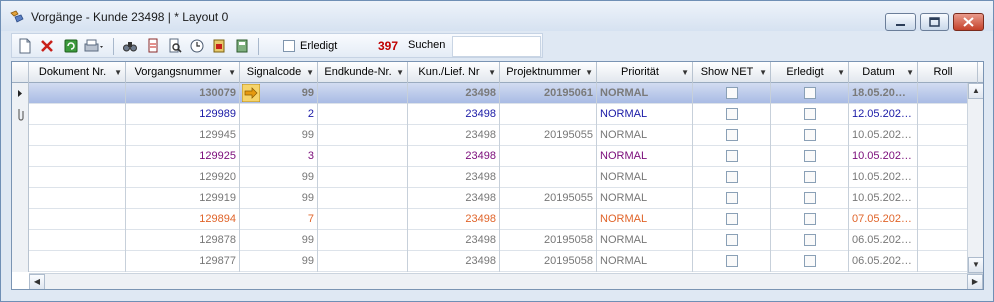 The image size is (994, 302). I want to click on column-header: Signalcode ▼, so click(279, 72).